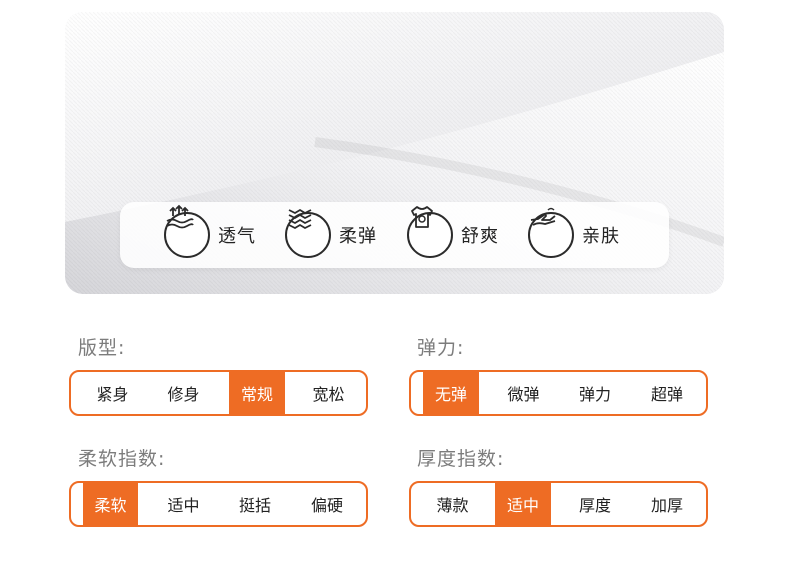  I want to click on feature-bar: 透气 柔弹 舒爽 亲肤, so click(394, 235).